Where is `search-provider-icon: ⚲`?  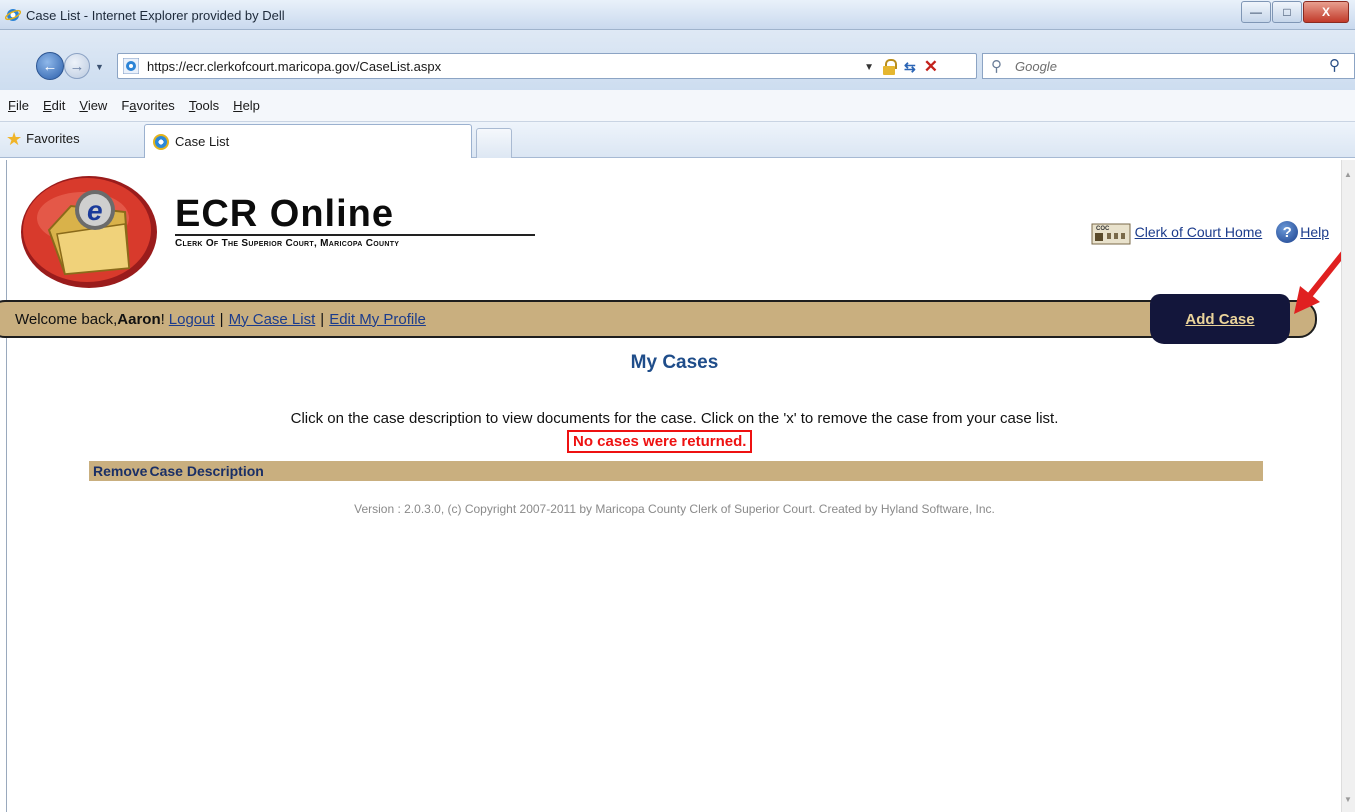
search-provider-icon: ⚲ is located at coordinates (996, 66).